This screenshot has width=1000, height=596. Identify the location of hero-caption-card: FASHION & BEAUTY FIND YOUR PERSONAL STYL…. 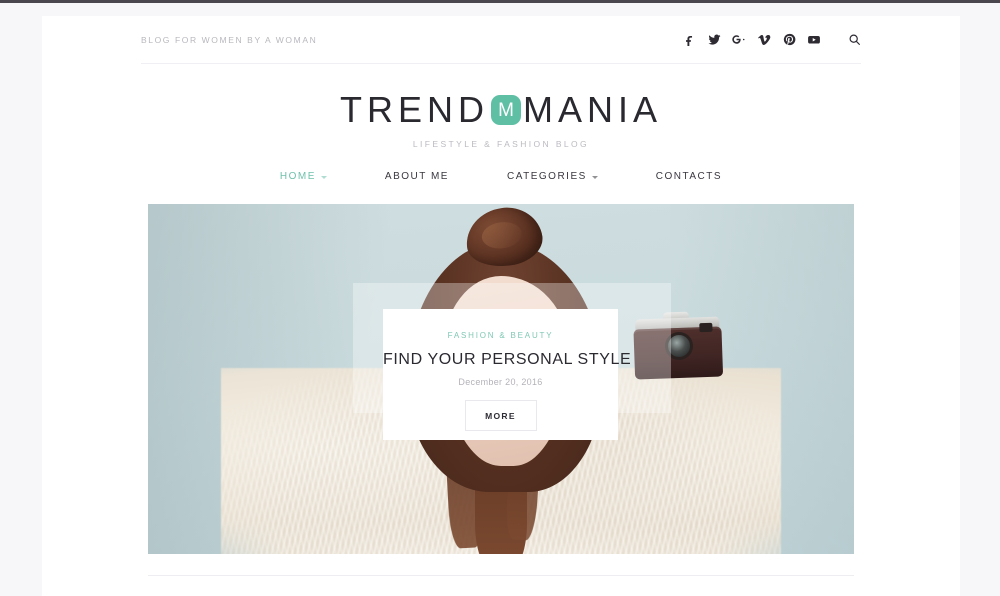
(507, 374).